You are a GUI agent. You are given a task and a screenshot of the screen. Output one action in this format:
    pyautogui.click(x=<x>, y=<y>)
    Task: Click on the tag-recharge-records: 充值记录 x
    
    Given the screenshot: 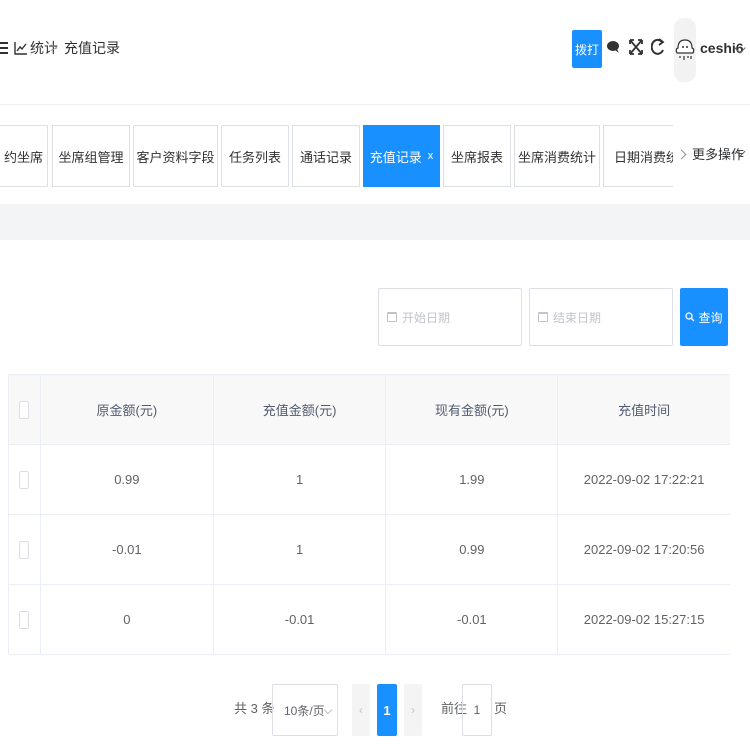 What is the action you would take?
    pyautogui.click(x=401, y=156)
    